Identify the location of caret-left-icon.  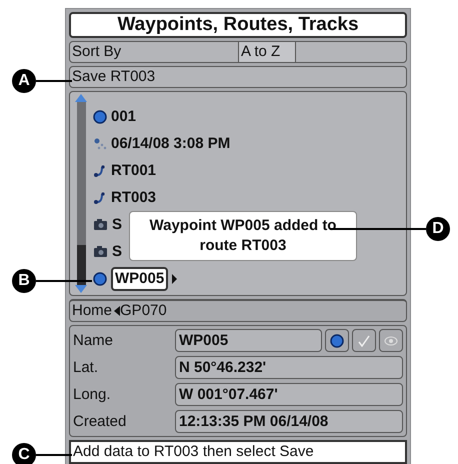
(117, 311).